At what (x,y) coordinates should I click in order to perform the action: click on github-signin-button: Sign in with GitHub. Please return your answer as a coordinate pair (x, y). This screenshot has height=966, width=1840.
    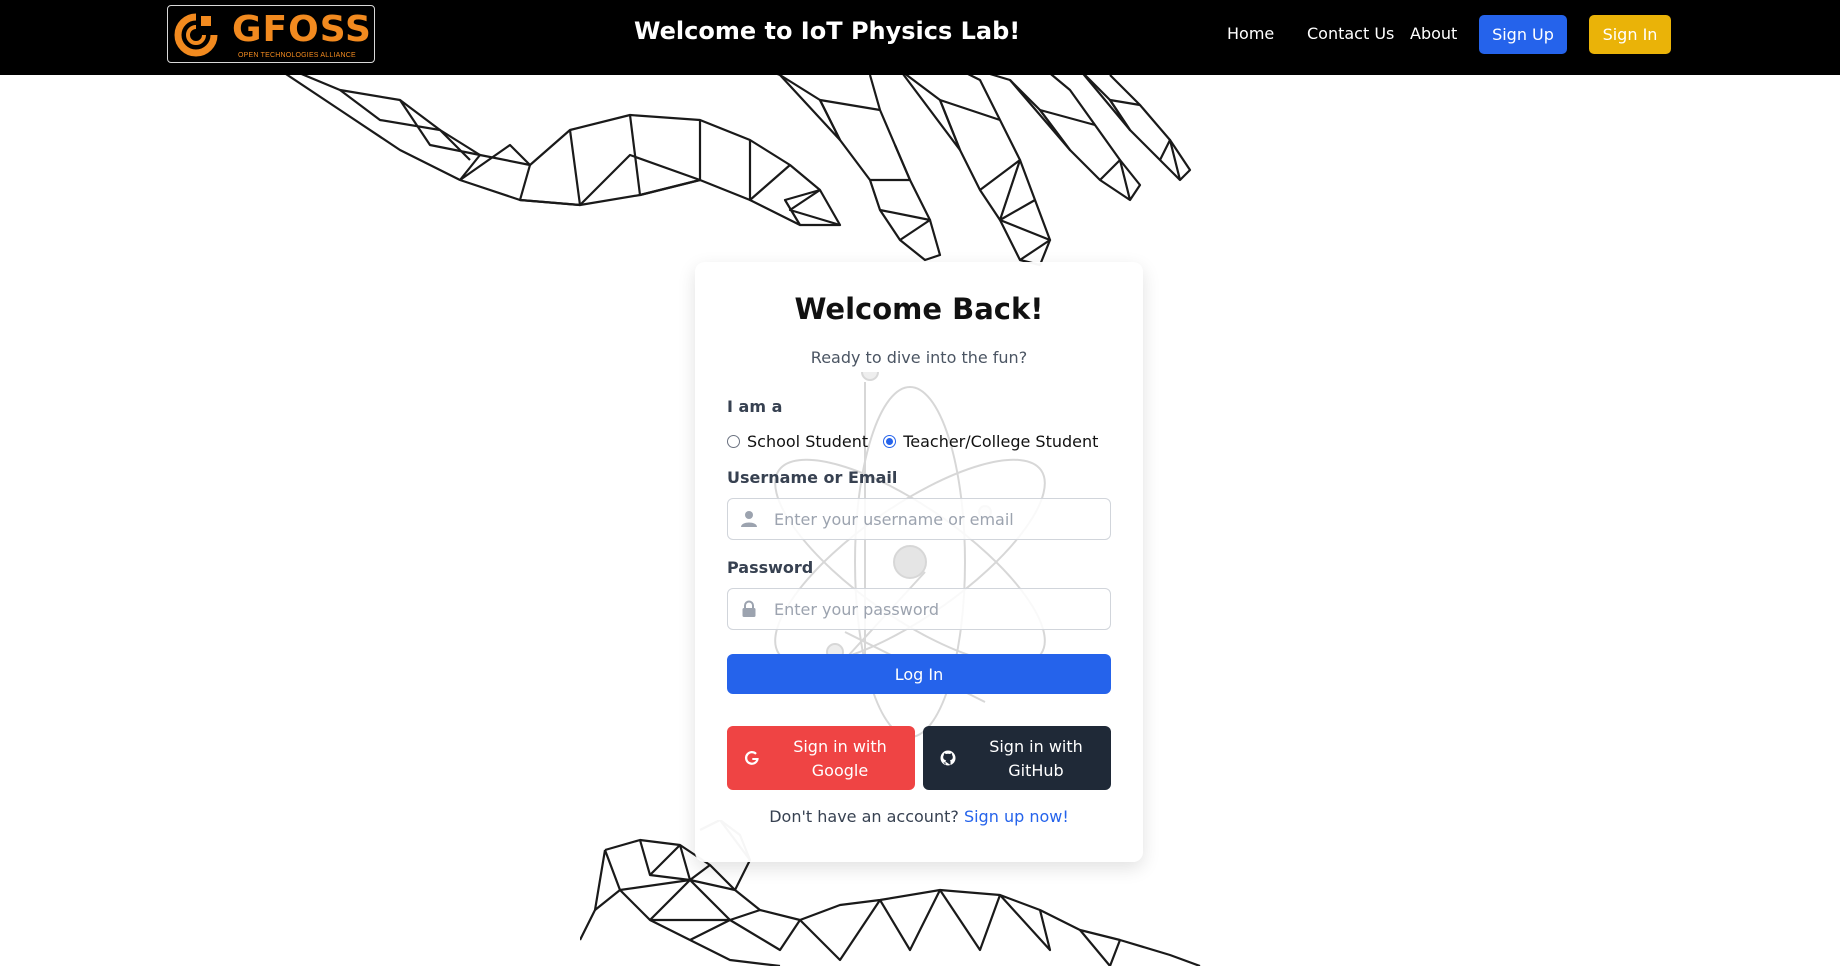
    Looking at the image, I should click on (1017, 758).